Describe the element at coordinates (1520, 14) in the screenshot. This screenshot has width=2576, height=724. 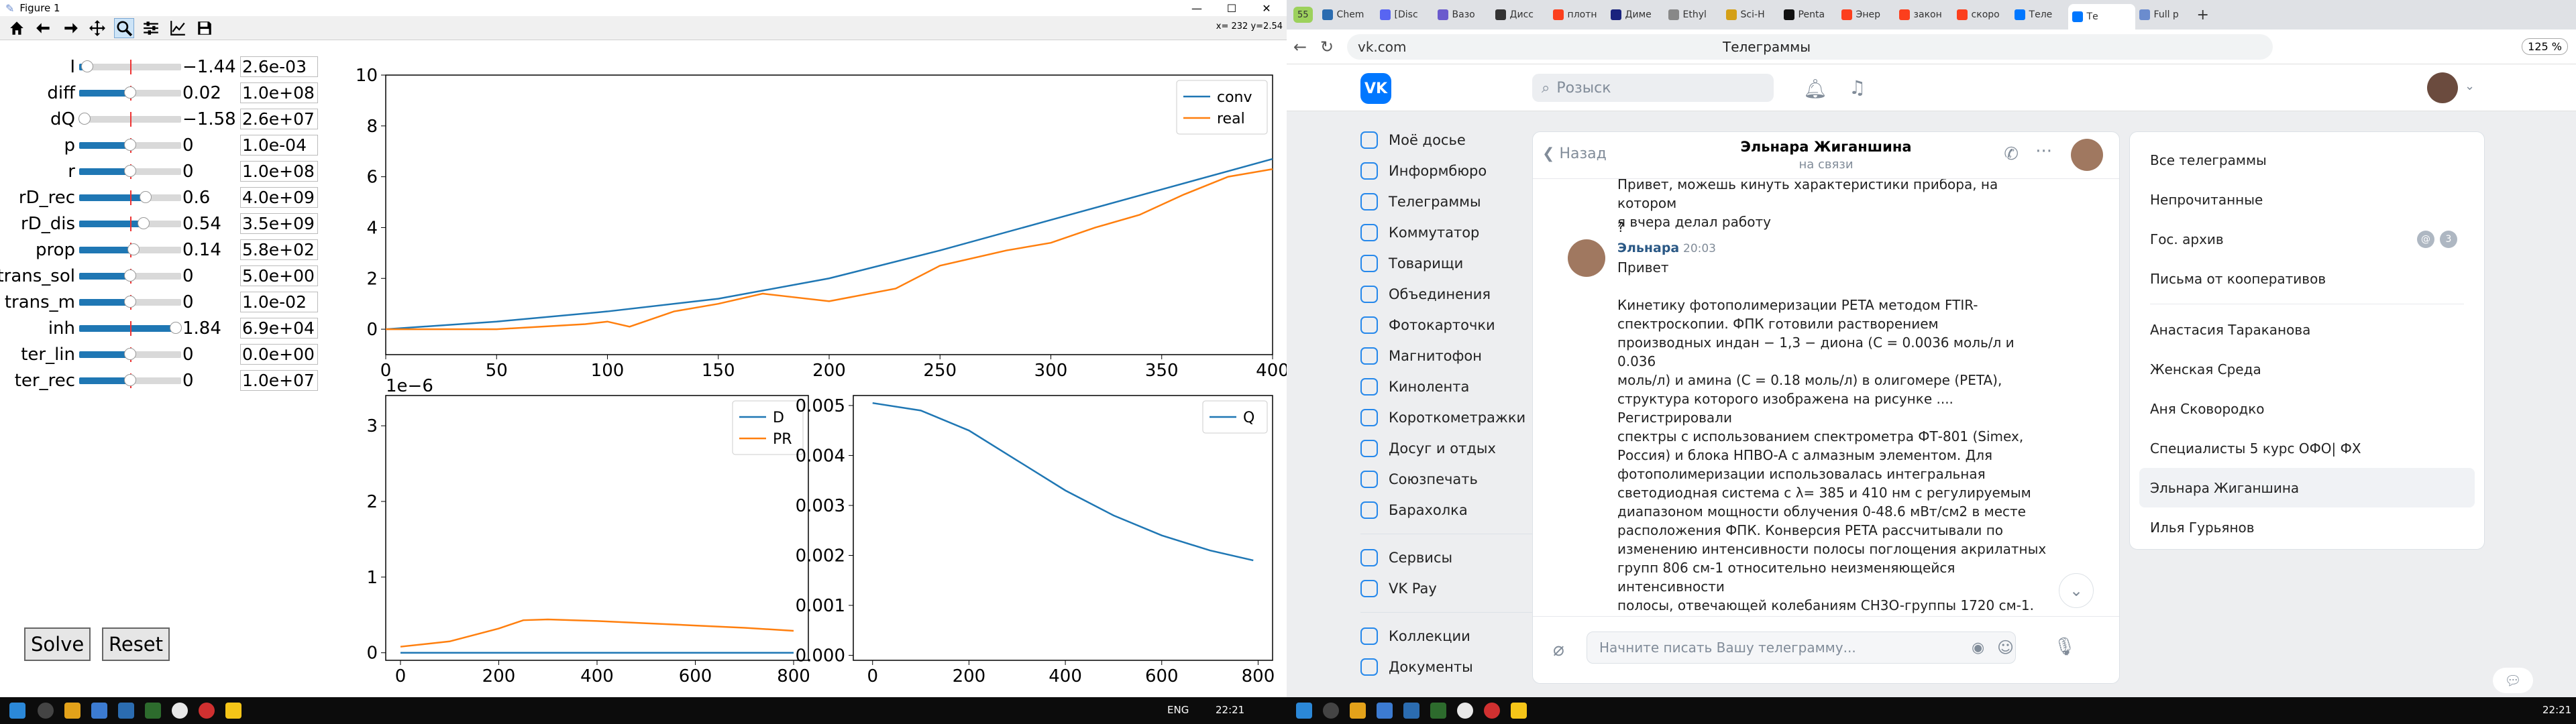
I see `browser-tab: Дисс` at that location.